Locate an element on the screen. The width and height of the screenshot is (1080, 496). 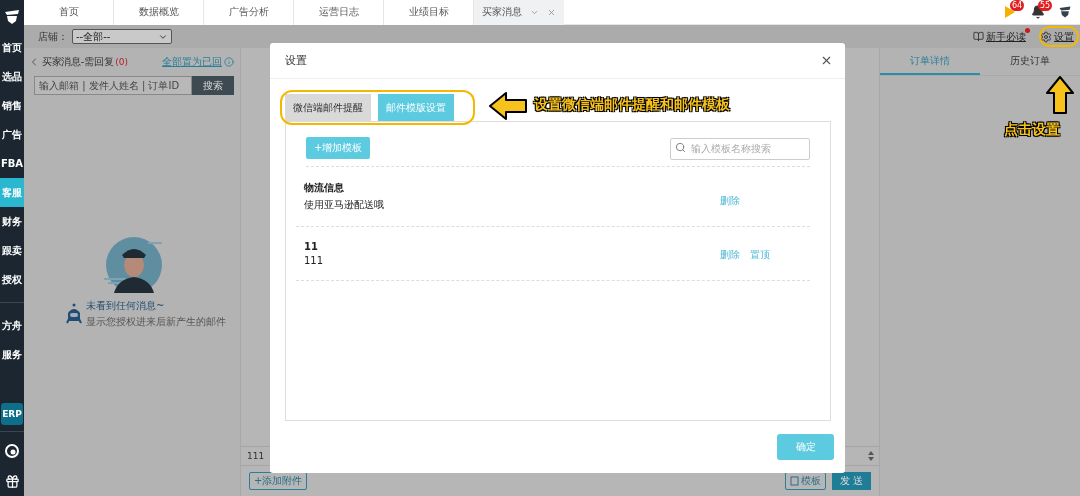
guide-link: 新手必读 is located at coordinates (1006, 36).